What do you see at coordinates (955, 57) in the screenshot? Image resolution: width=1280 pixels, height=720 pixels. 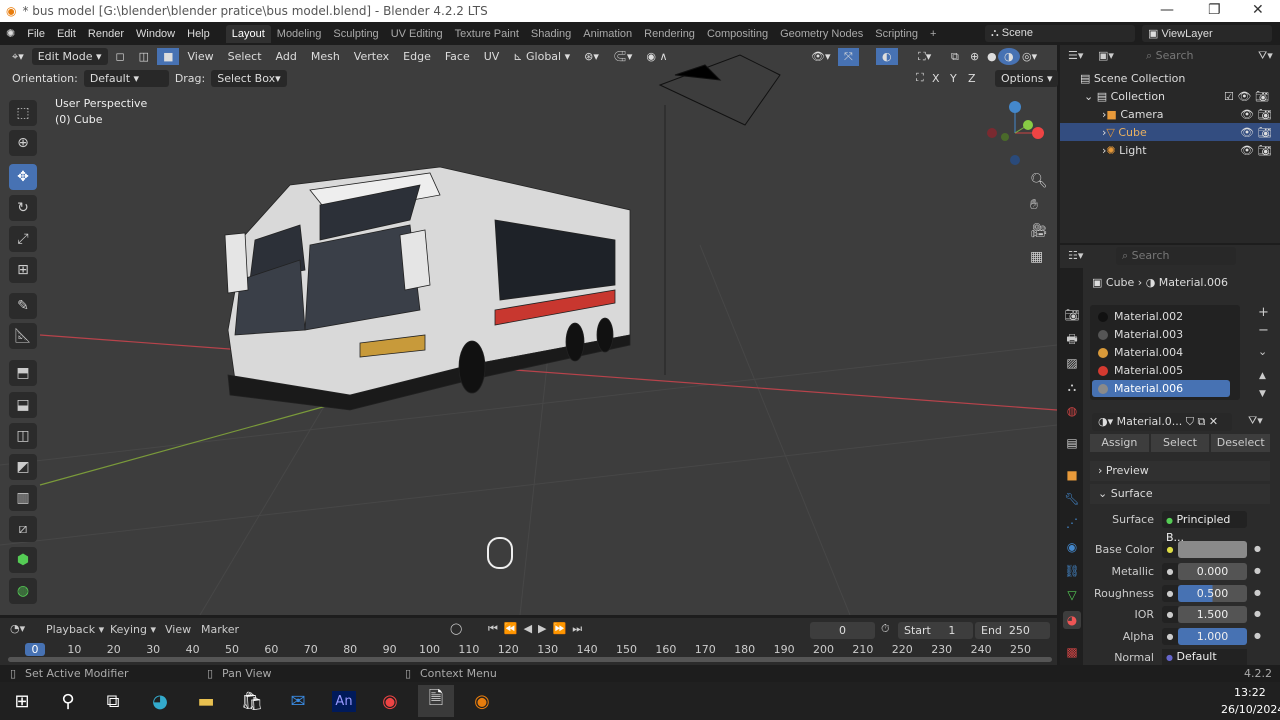 I see `xray-icon: ⧉` at bounding box center [955, 57].